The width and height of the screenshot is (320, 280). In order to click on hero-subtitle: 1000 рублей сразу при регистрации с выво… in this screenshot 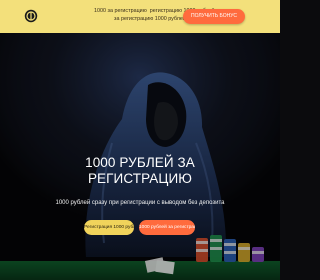, I will do `click(140, 203)`.